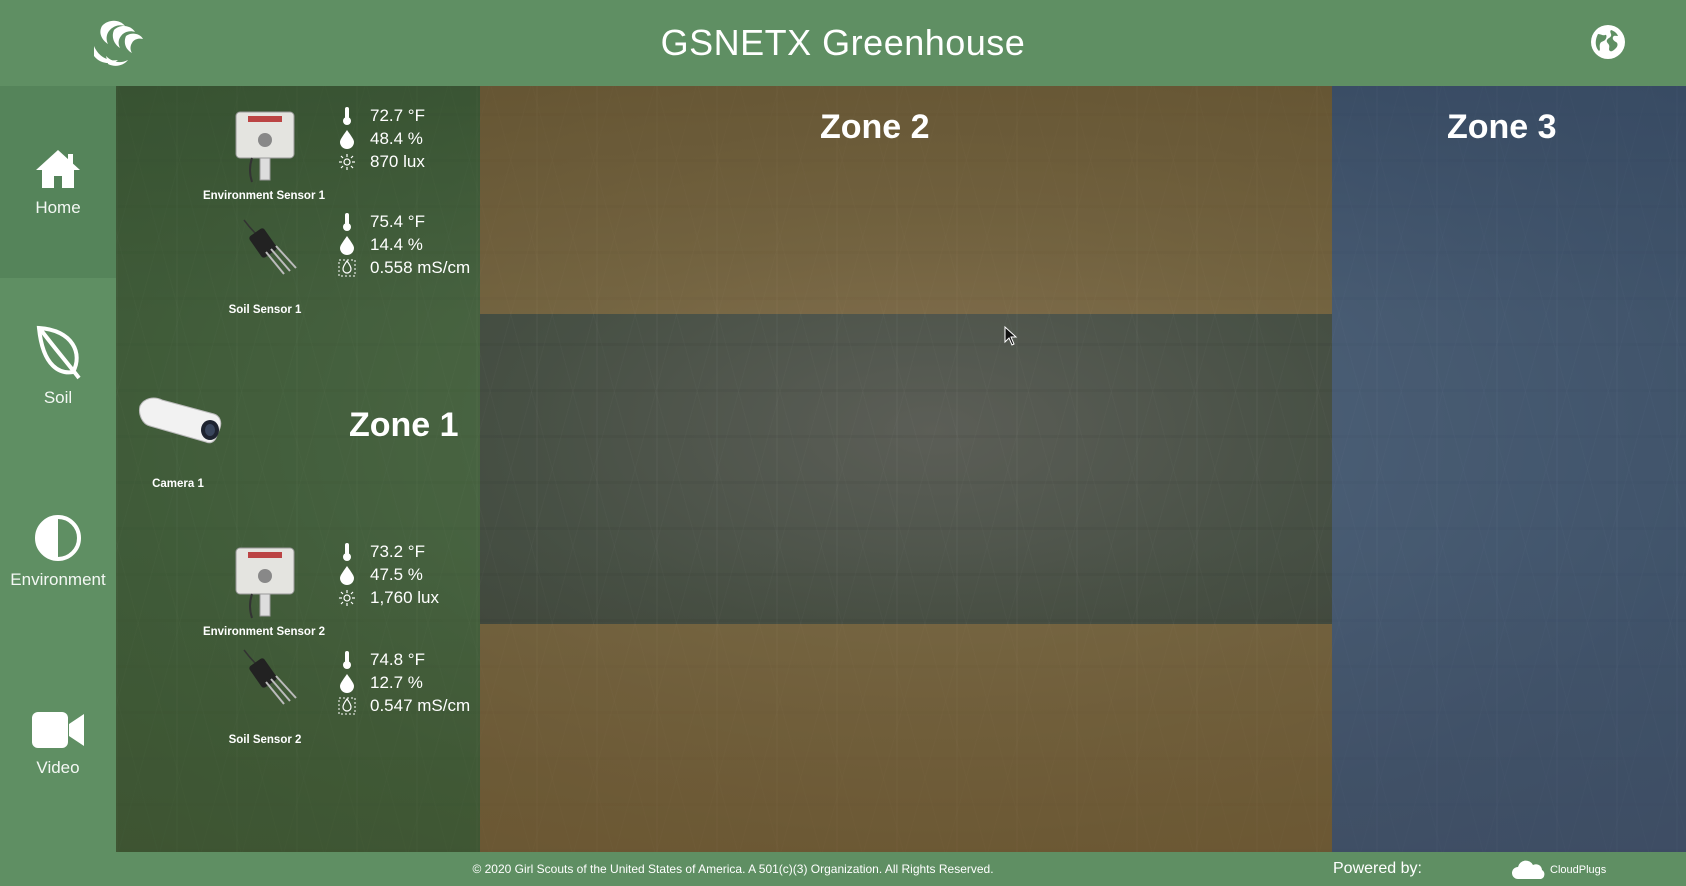  I want to click on mouse-cursor-icon, so click(1011, 336).